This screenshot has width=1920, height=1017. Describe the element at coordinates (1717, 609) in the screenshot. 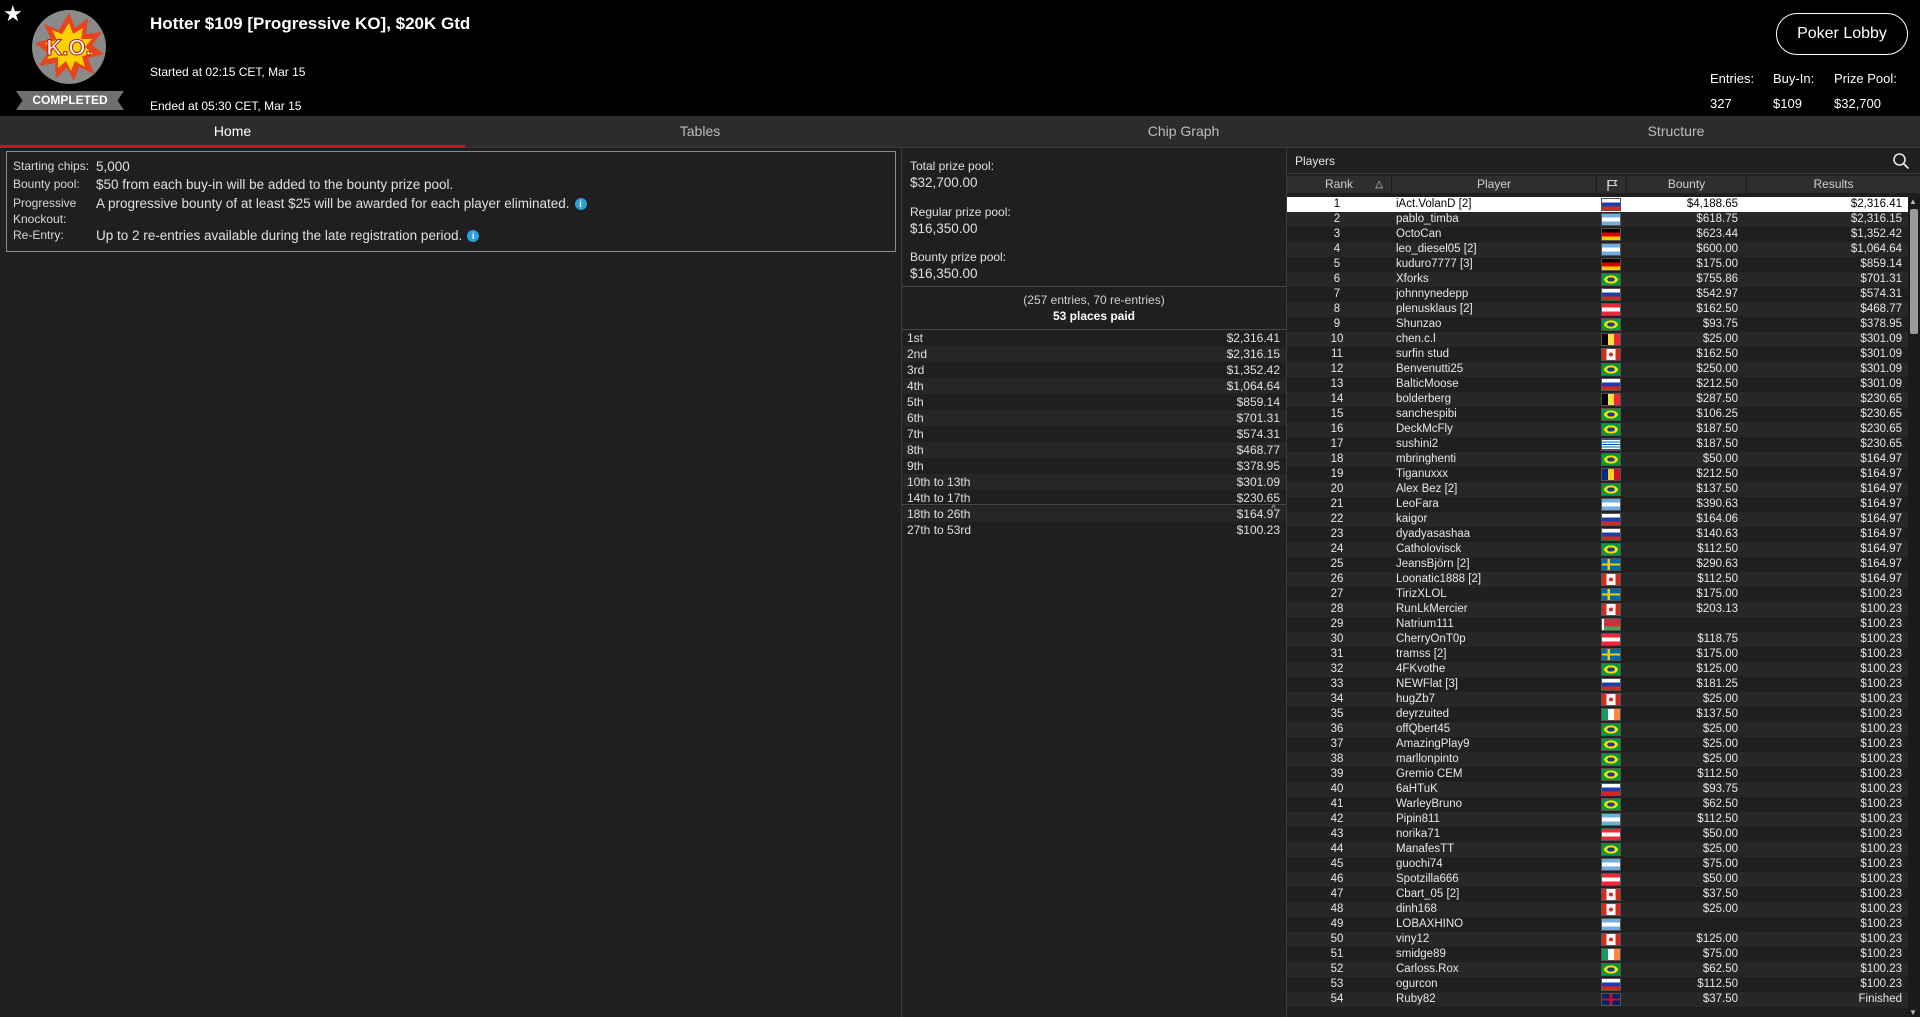

I see `player-bounty: $203.13` at that location.